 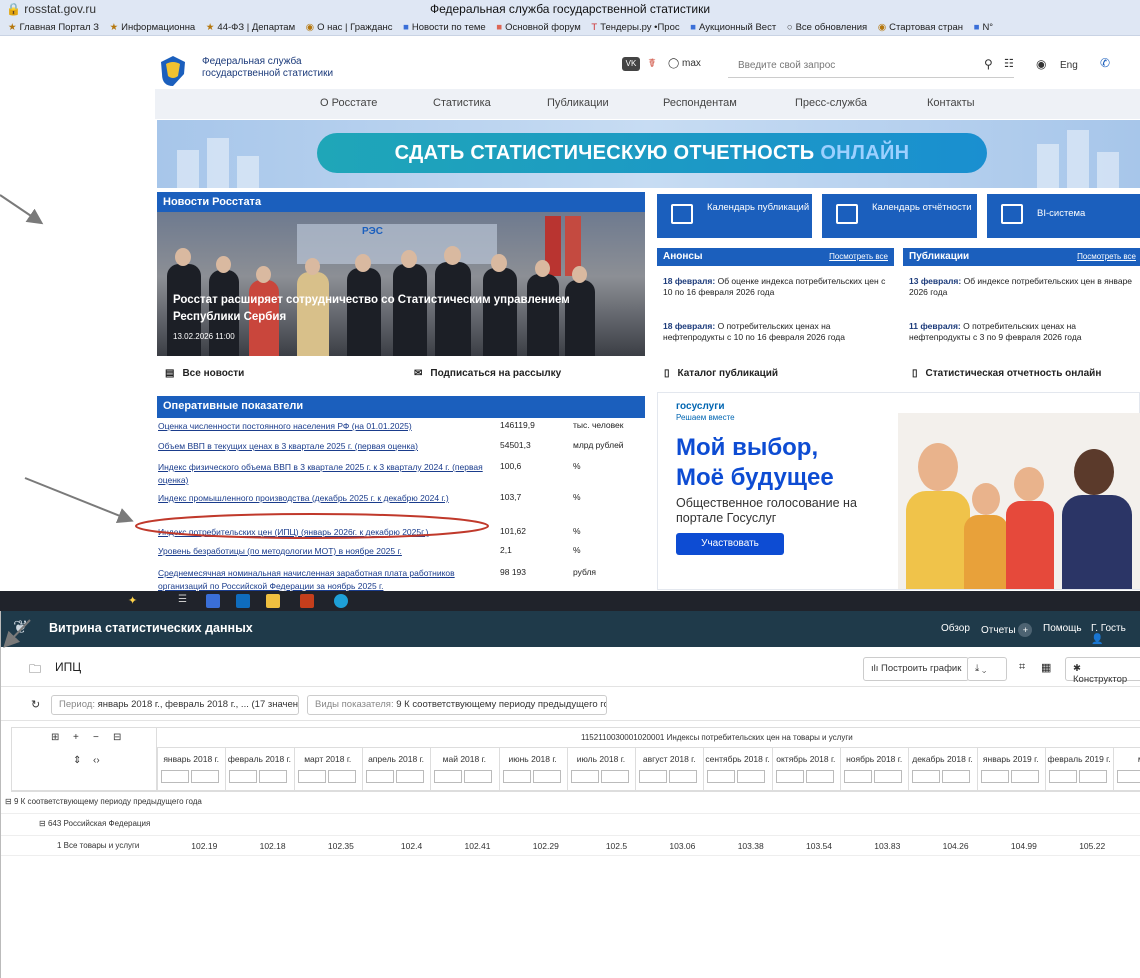 What do you see at coordinates (955, 628) in the screenshot?
I see `menu-overview: Обзор` at bounding box center [955, 628].